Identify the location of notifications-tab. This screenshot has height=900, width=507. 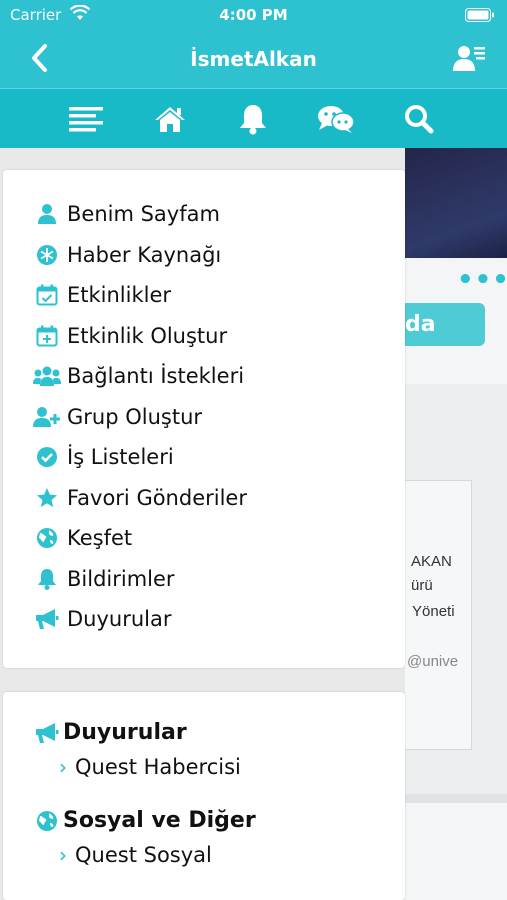
(253, 119).